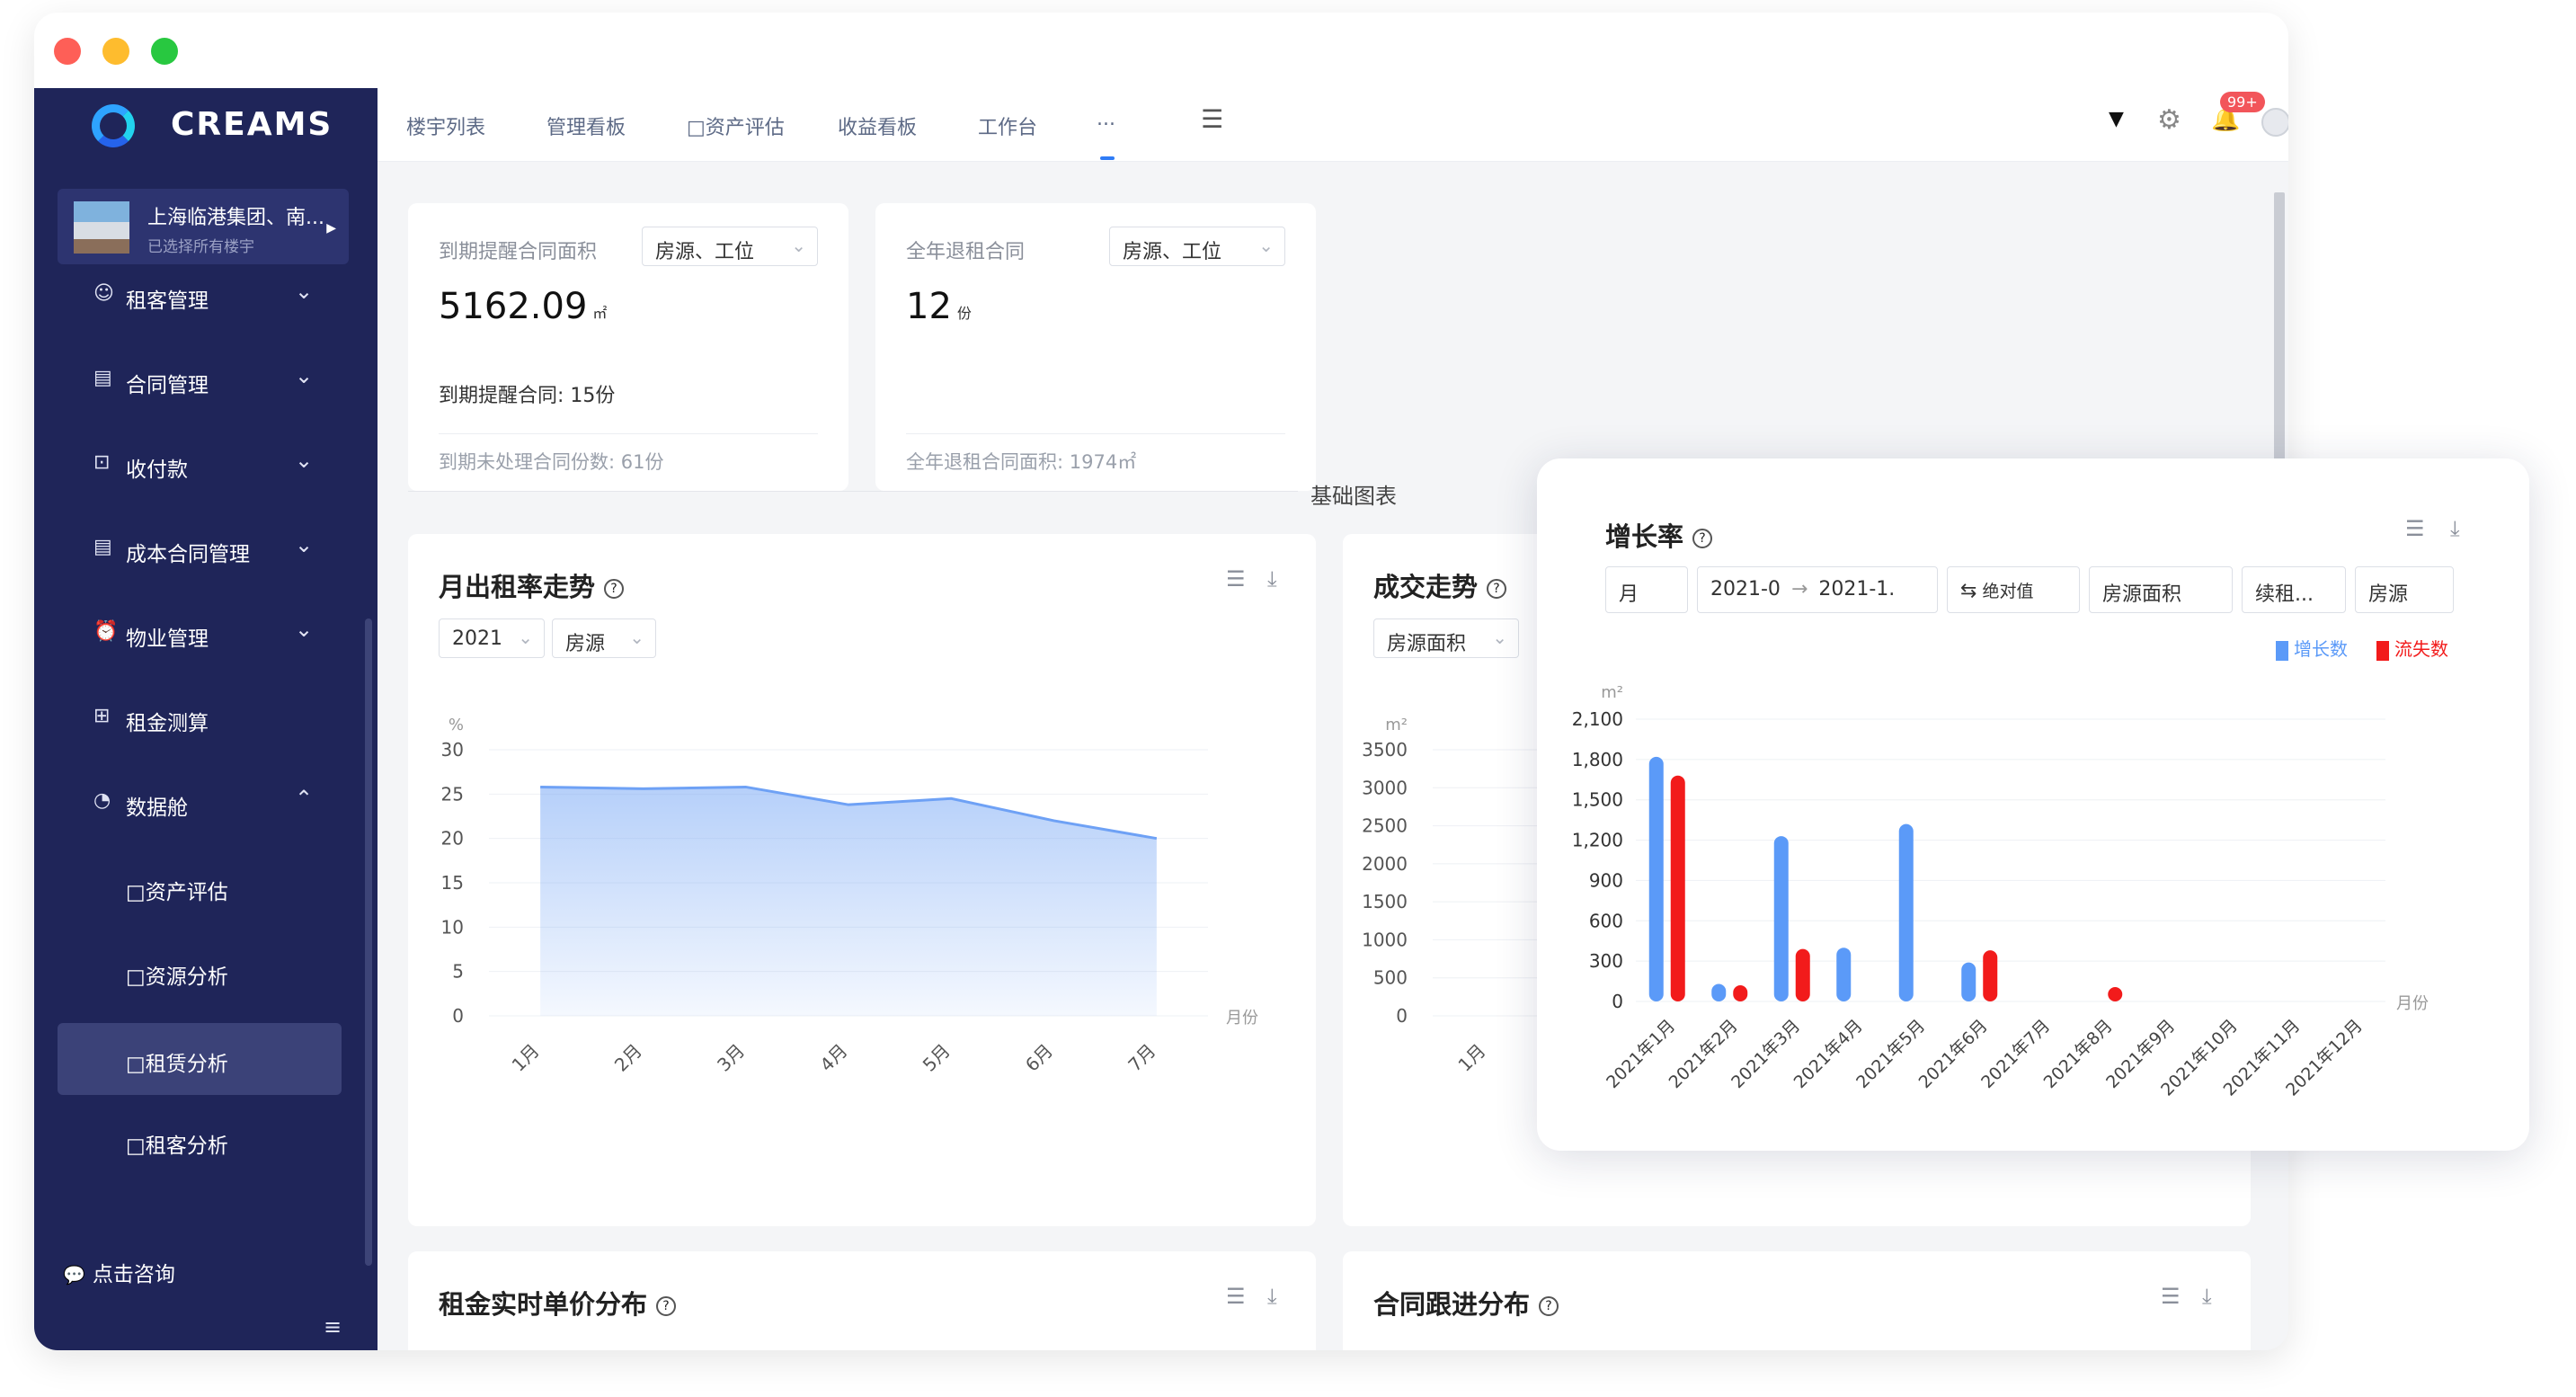 The image size is (2576, 1397). What do you see at coordinates (102, 463) in the screenshot?
I see `payment-icon: ⊡` at bounding box center [102, 463].